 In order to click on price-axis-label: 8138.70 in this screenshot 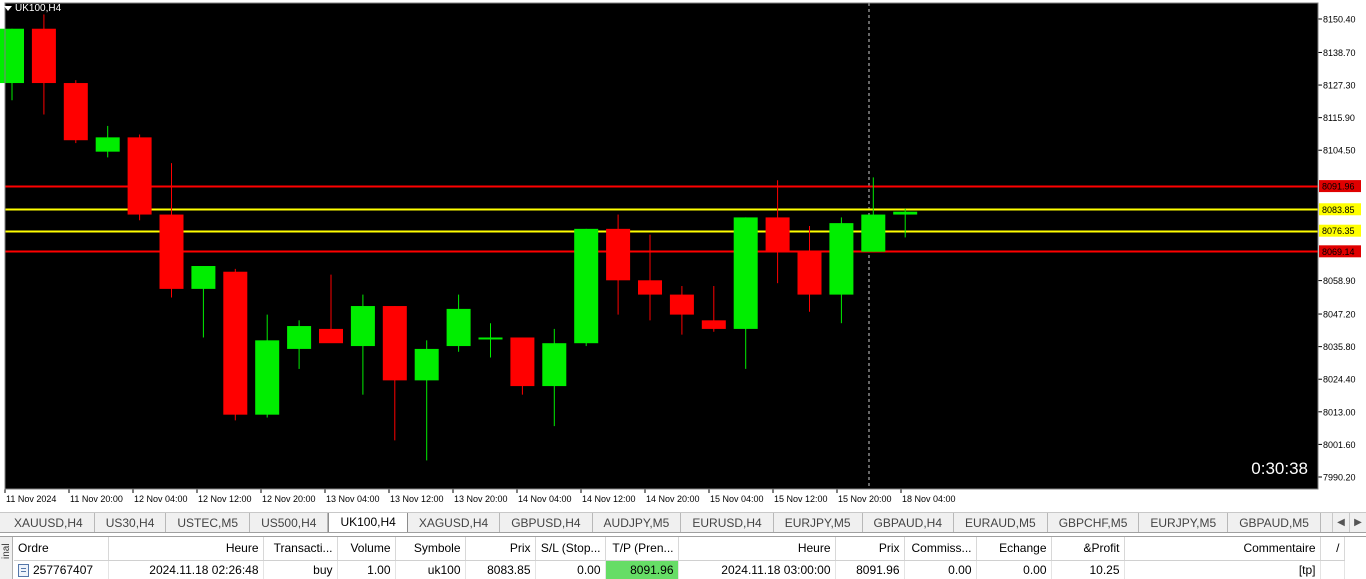, I will do `click(1339, 53)`.